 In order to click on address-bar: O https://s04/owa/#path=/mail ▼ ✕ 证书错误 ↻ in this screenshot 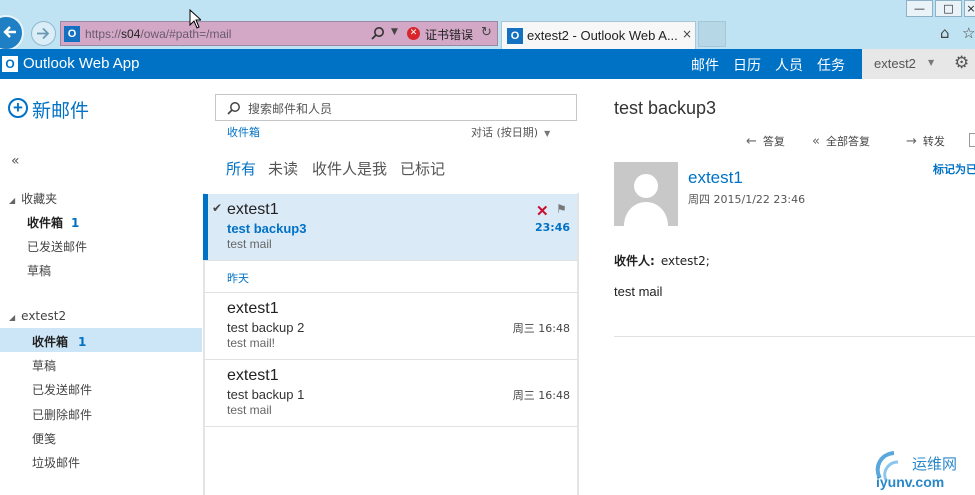, I will do `click(279, 33)`.